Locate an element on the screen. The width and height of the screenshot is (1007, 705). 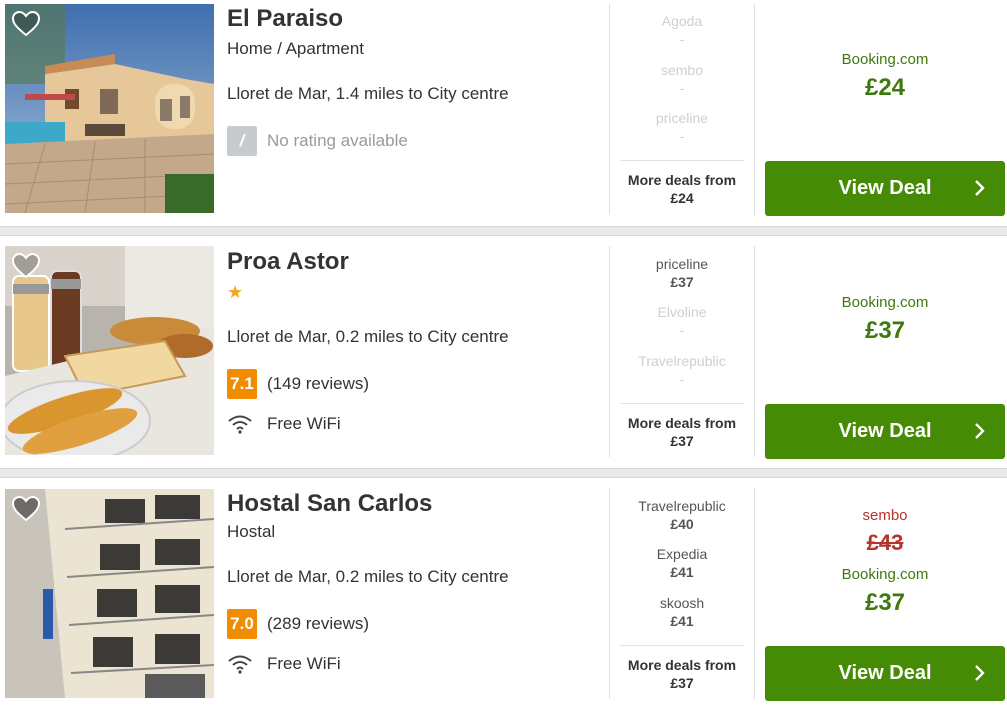
deal-provider: Elvoline is located at coordinates (682, 312).